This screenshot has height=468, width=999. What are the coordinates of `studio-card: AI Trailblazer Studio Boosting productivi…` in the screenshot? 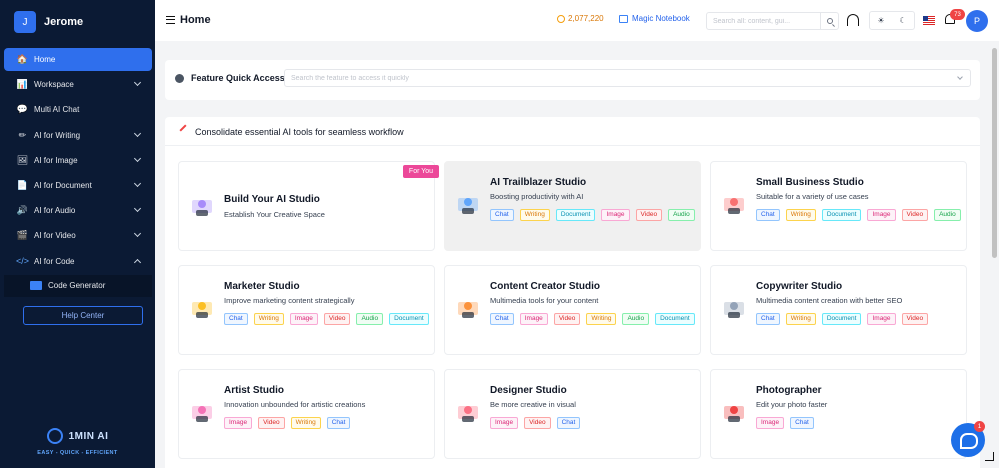 It's located at (572, 206).